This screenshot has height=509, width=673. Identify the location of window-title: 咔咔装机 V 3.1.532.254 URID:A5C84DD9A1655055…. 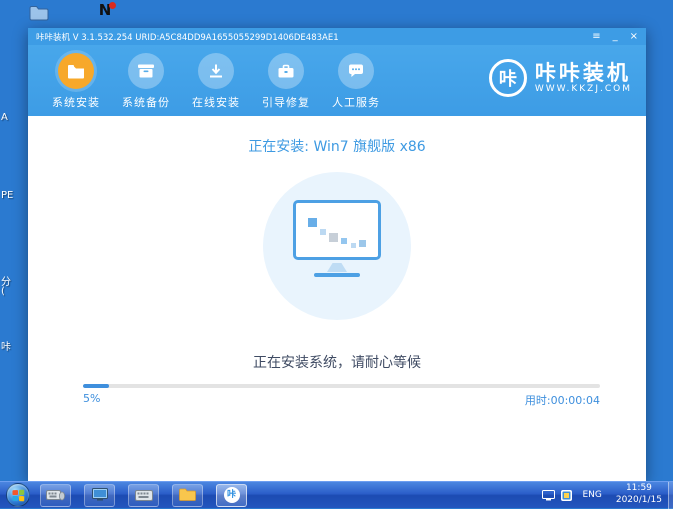
(187, 37).